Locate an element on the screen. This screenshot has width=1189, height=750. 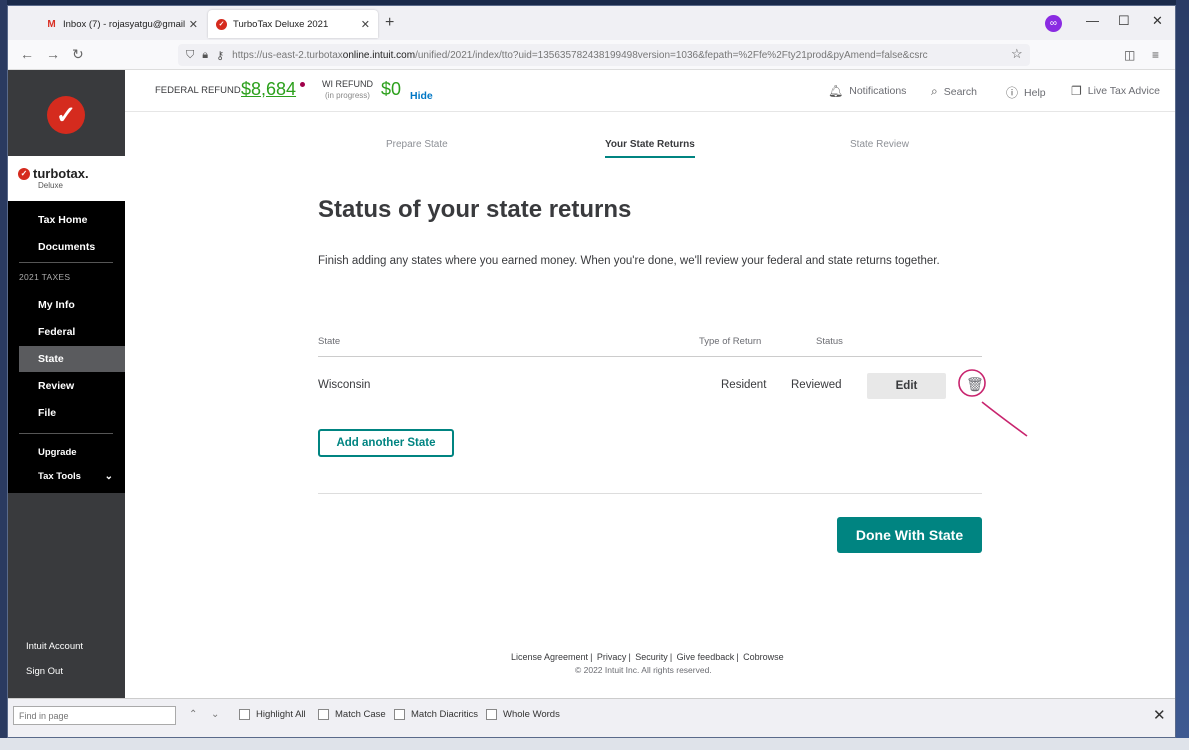
cobrowse-link: Cobrowse is located at coordinates (763, 657).